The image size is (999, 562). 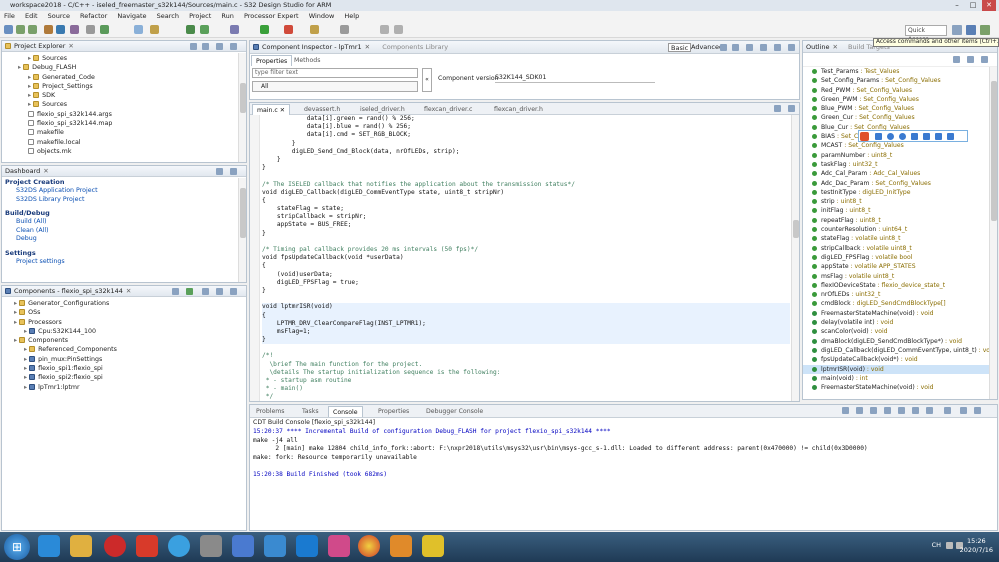 I want to click on menu-edit: Edit, so click(x=31, y=16).